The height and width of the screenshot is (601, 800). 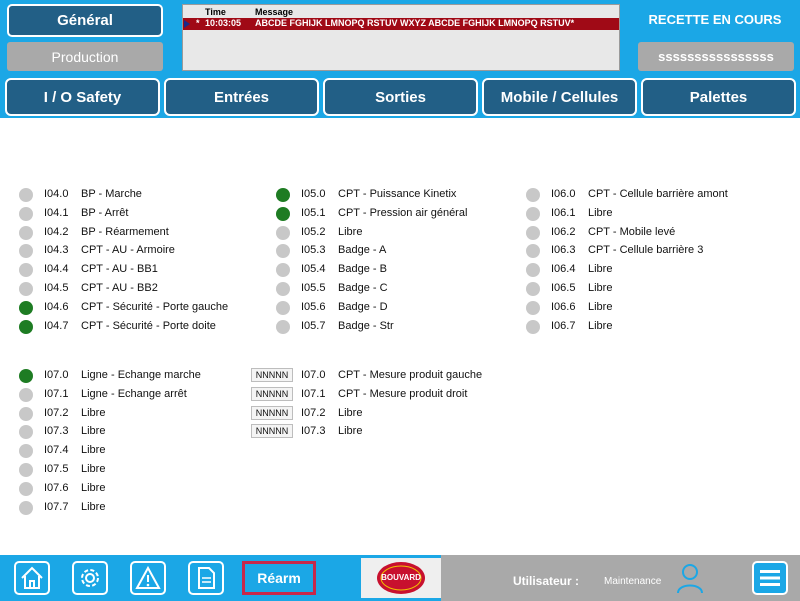 What do you see at coordinates (559, 97) in the screenshot?
I see `tab-mobile-cellules: Mobile / Cellules` at bounding box center [559, 97].